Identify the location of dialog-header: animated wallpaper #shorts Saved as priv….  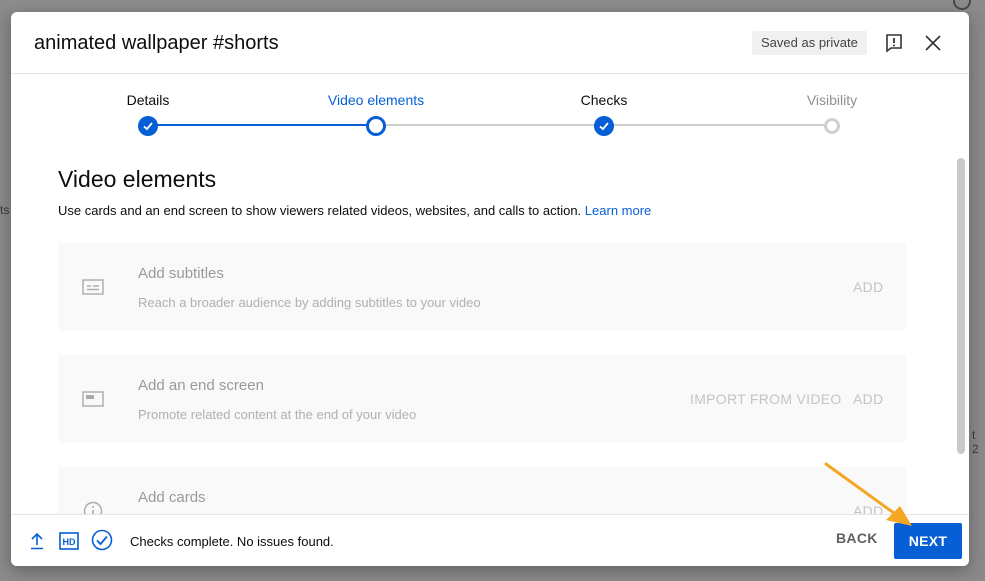
(490, 43).